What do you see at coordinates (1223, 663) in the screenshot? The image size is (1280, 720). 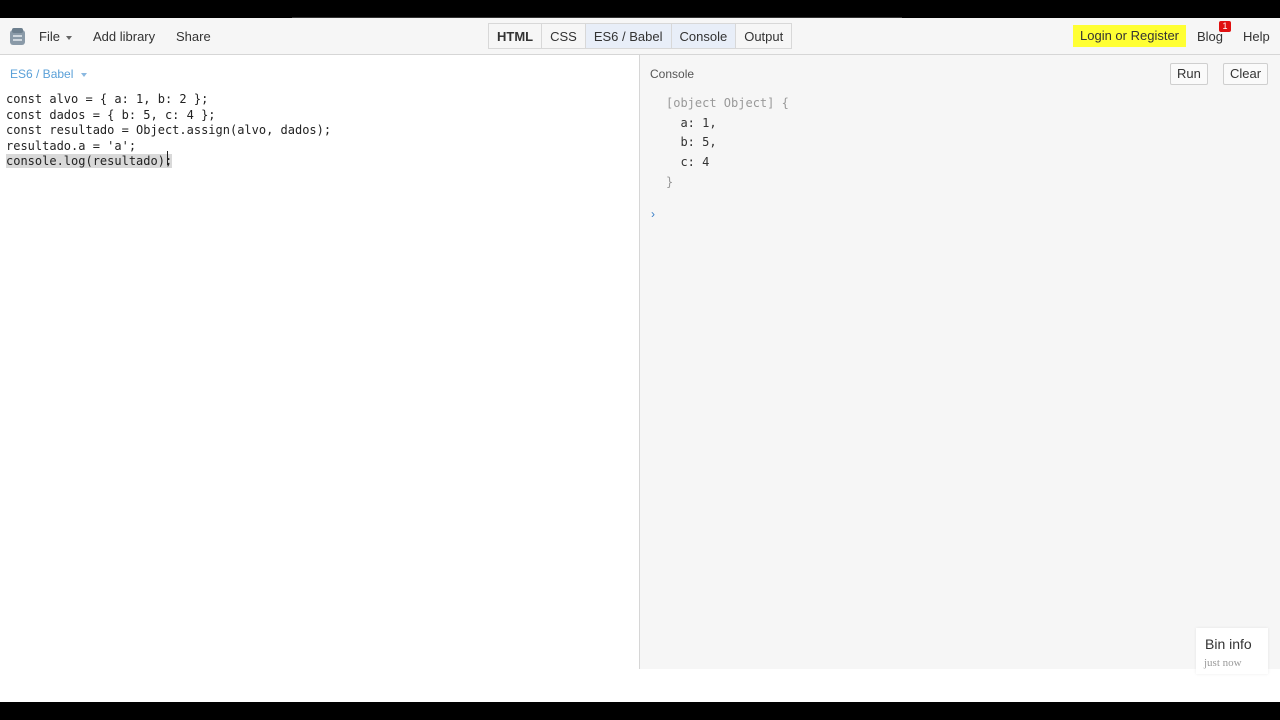 I see `bin-info-timestamp: just now` at bounding box center [1223, 663].